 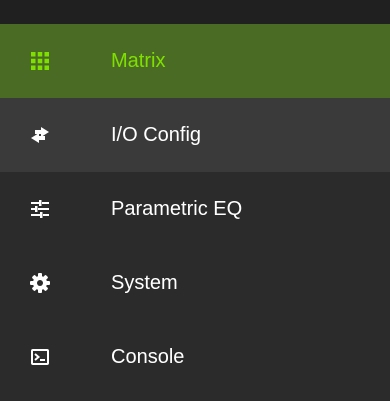 I want to click on sidebar-top-edge, so click(x=195, y=12).